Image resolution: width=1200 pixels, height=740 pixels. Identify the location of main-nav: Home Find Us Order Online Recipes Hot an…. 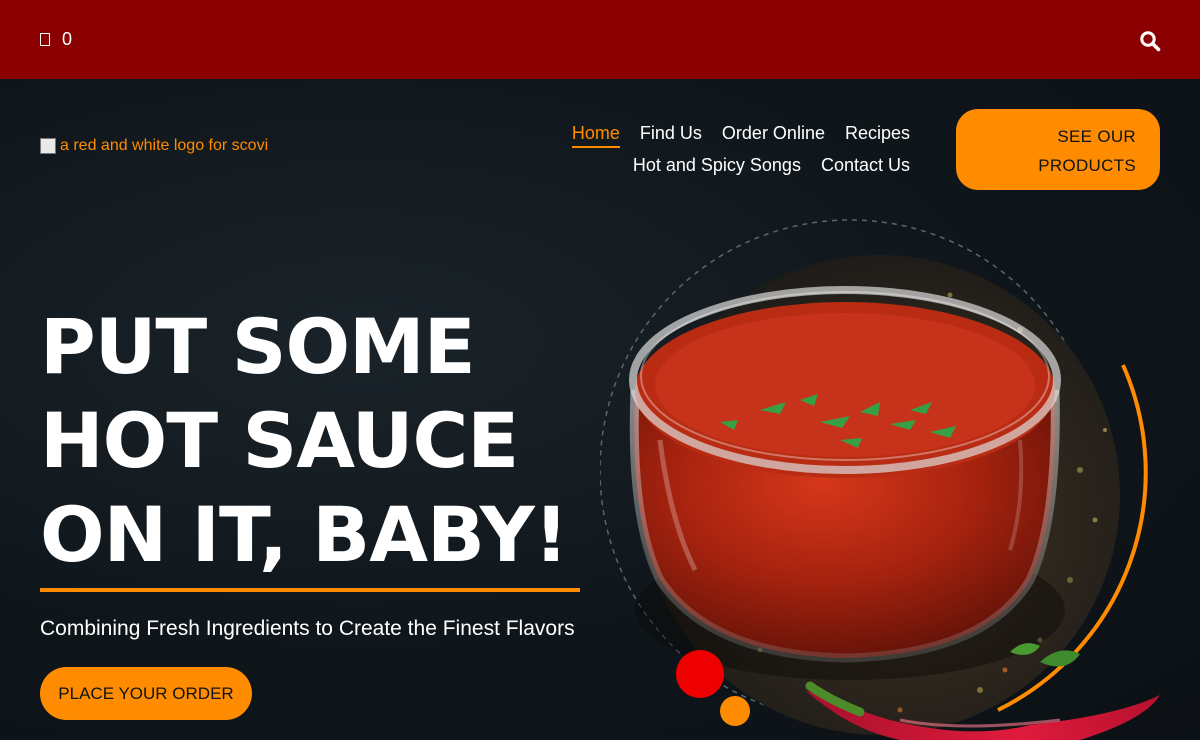
(650, 149).